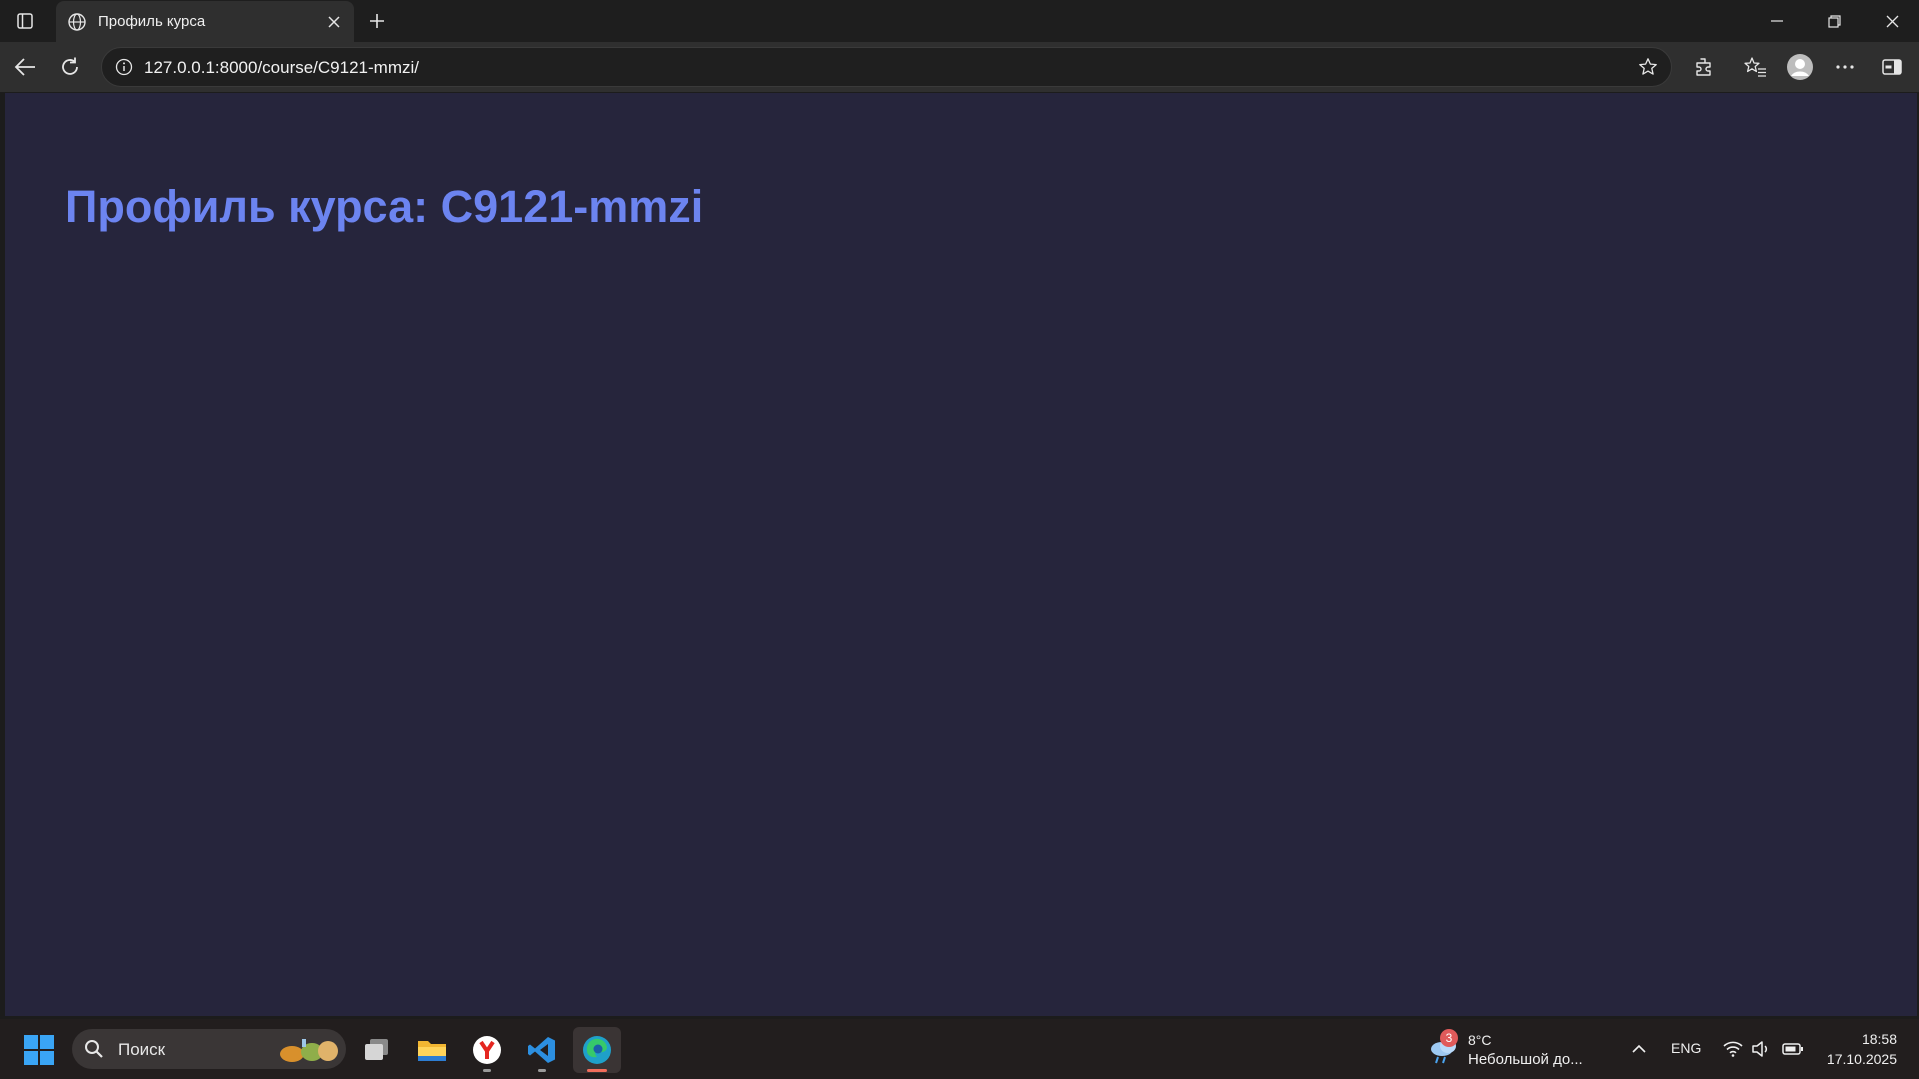 This screenshot has height=1079, width=1919. What do you see at coordinates (542, 1050) in the screenshot?
I see `vscode-icon` at bounding box center [542, 1050].